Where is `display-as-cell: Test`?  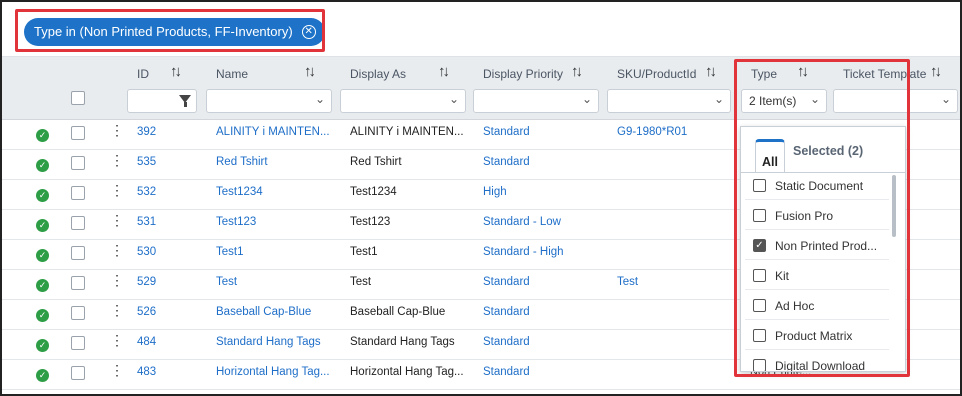 display-as-cell: Test is located at coordinates (361, 282).